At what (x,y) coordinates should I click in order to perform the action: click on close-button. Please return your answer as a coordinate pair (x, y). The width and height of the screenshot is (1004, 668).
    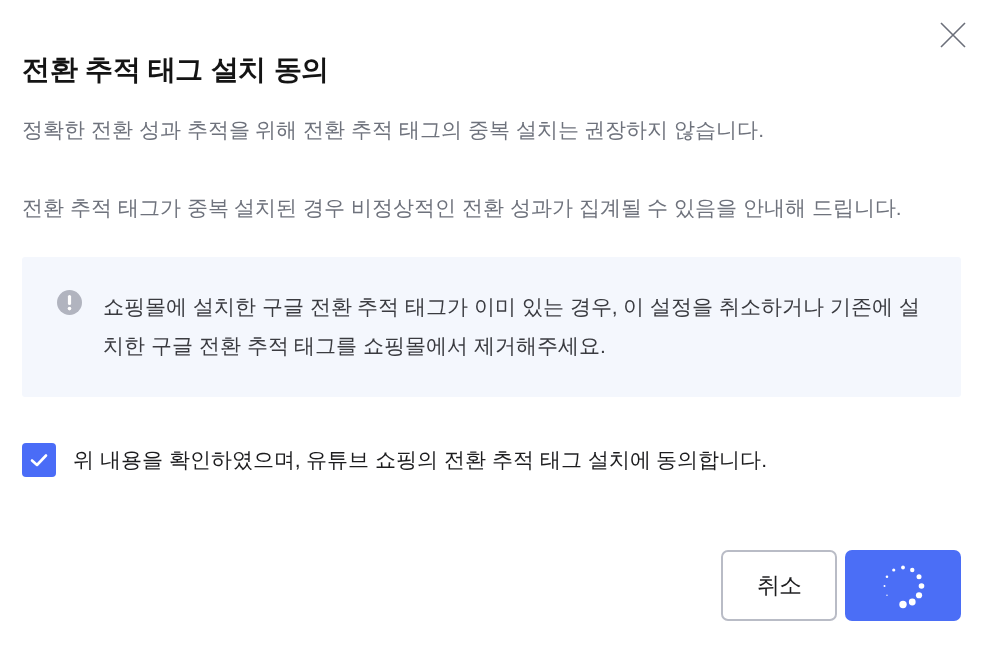
    Looking at the image, I should click on (953, 35).